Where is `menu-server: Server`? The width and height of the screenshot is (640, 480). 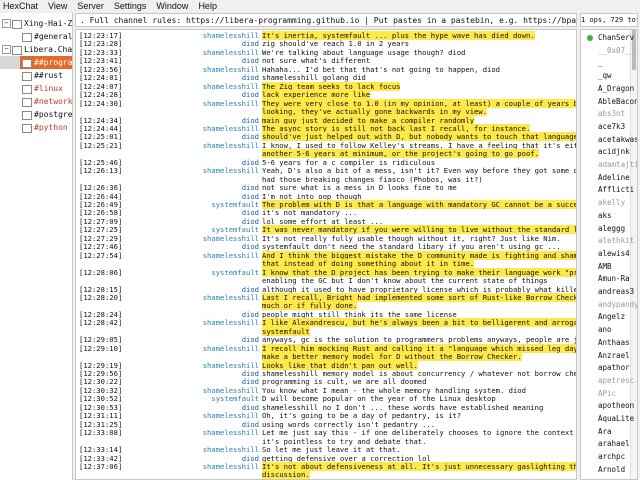
menu-server: Server is located at coordinates (90, 6).